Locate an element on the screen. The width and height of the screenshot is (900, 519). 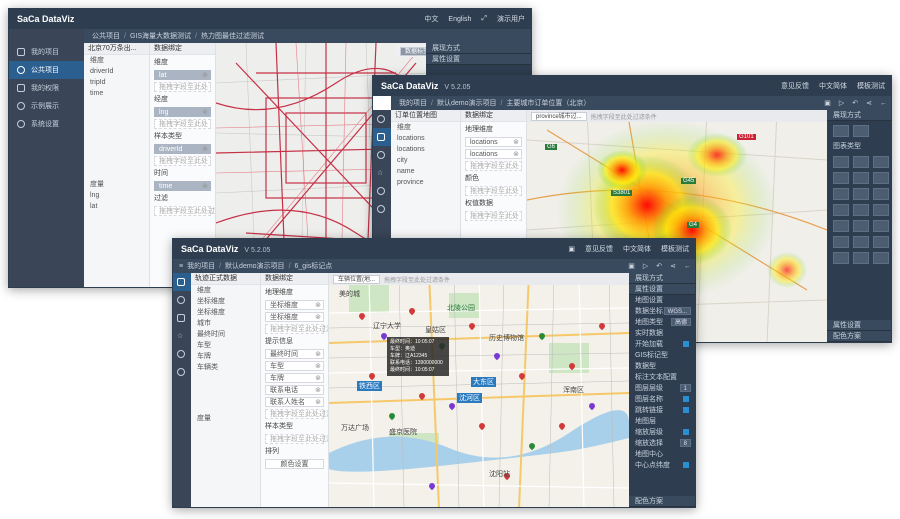
bound-geo2: 坐标维度 ⊗ is located at coordinates (294, 317).